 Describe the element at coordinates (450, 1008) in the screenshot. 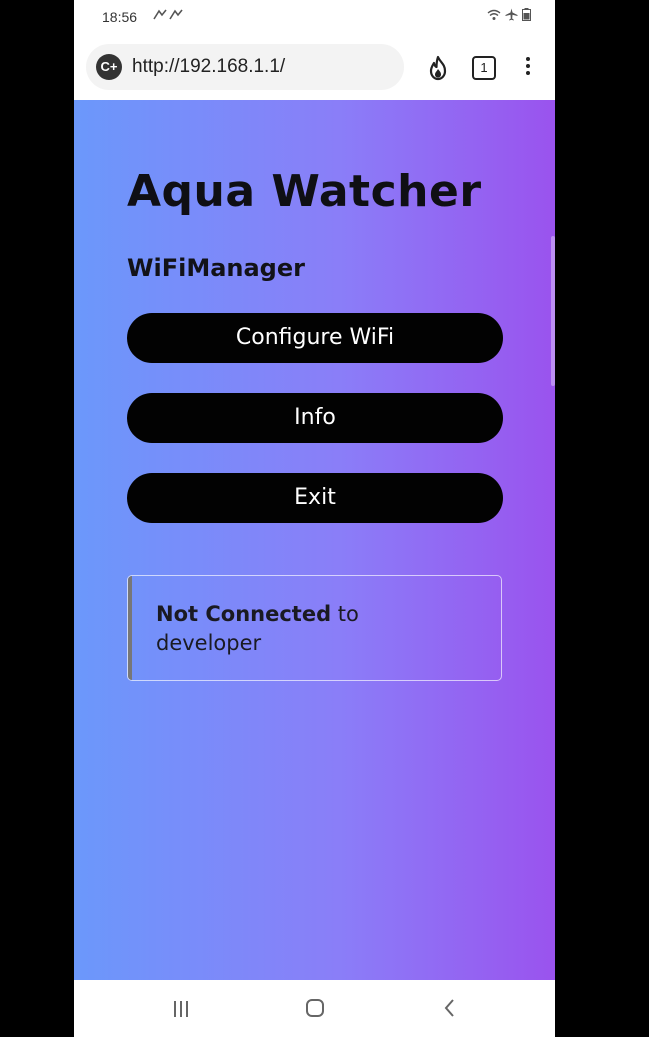

I see `back-icon` at that location.